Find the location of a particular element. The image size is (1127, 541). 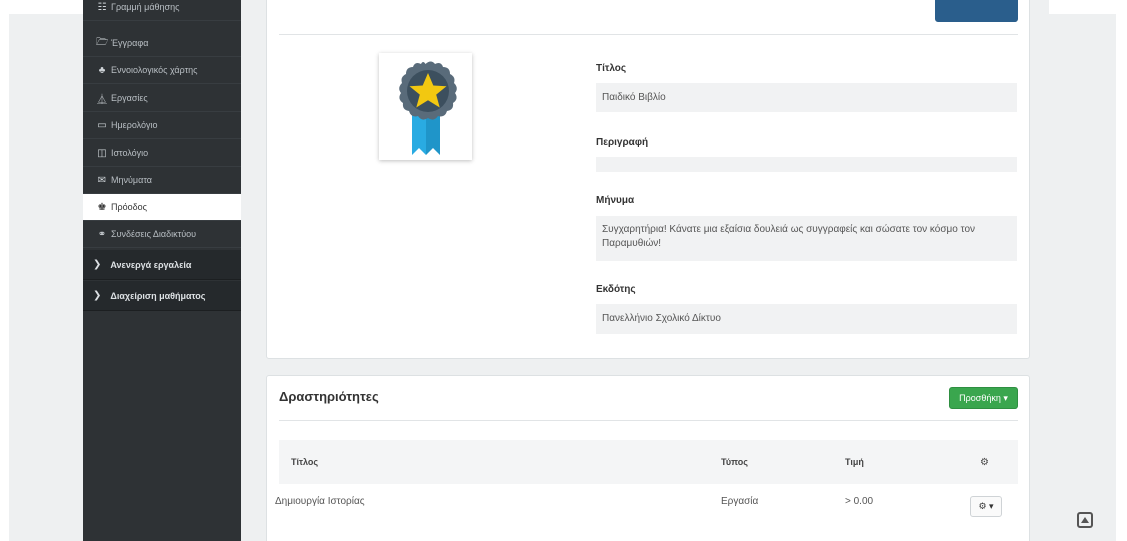

description-label: Περιγραφή is located at coordinates (622, 142).